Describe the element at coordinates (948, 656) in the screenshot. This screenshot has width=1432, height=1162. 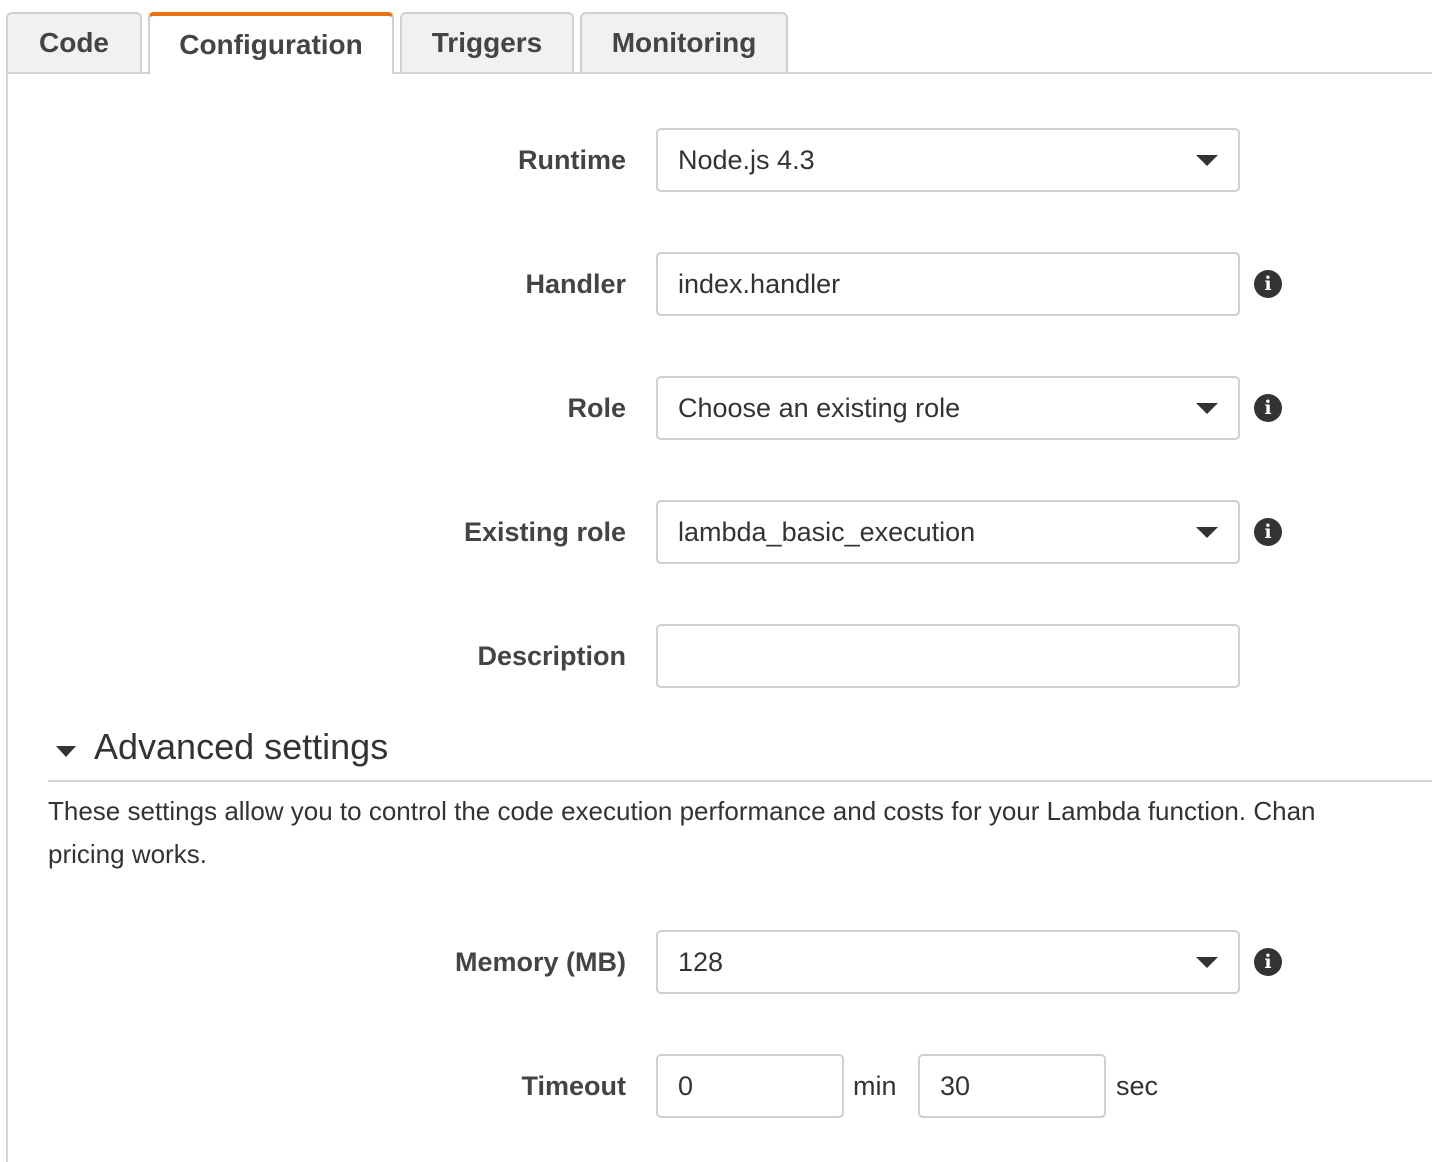
I see `description-input` at that location.